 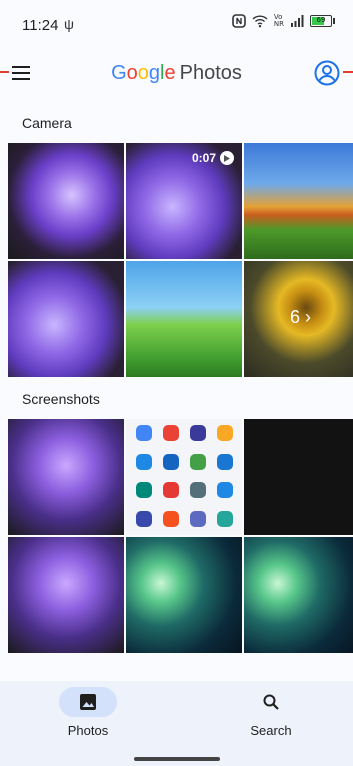 What do you see at coordinates (348, 72) in the screenshot?
I see `annotation-line-account` at bounding box center [348, 72].